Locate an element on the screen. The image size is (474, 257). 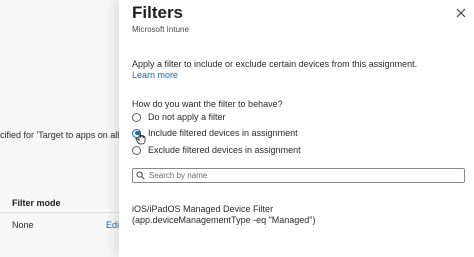
radio-label: Do not apply a filter is located at coordinates (187, 117).